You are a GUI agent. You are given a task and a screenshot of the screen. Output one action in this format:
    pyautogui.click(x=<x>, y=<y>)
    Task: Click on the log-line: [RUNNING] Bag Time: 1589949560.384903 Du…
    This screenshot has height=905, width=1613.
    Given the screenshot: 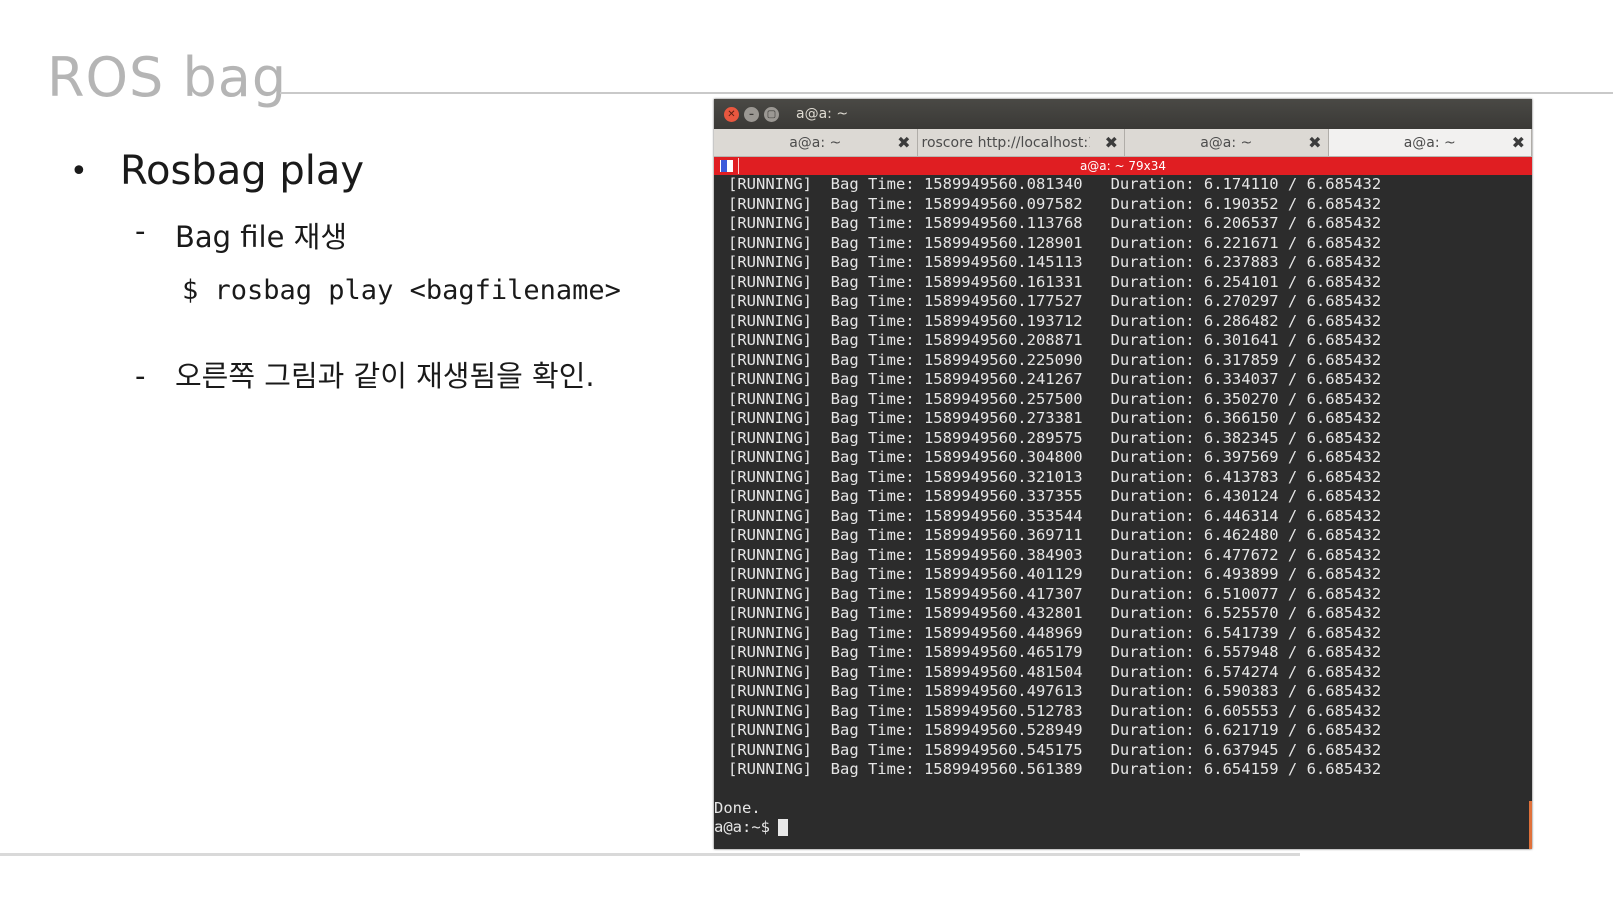 What is the action you would take?
    pyautogui.click(x=1055, y=554)
    